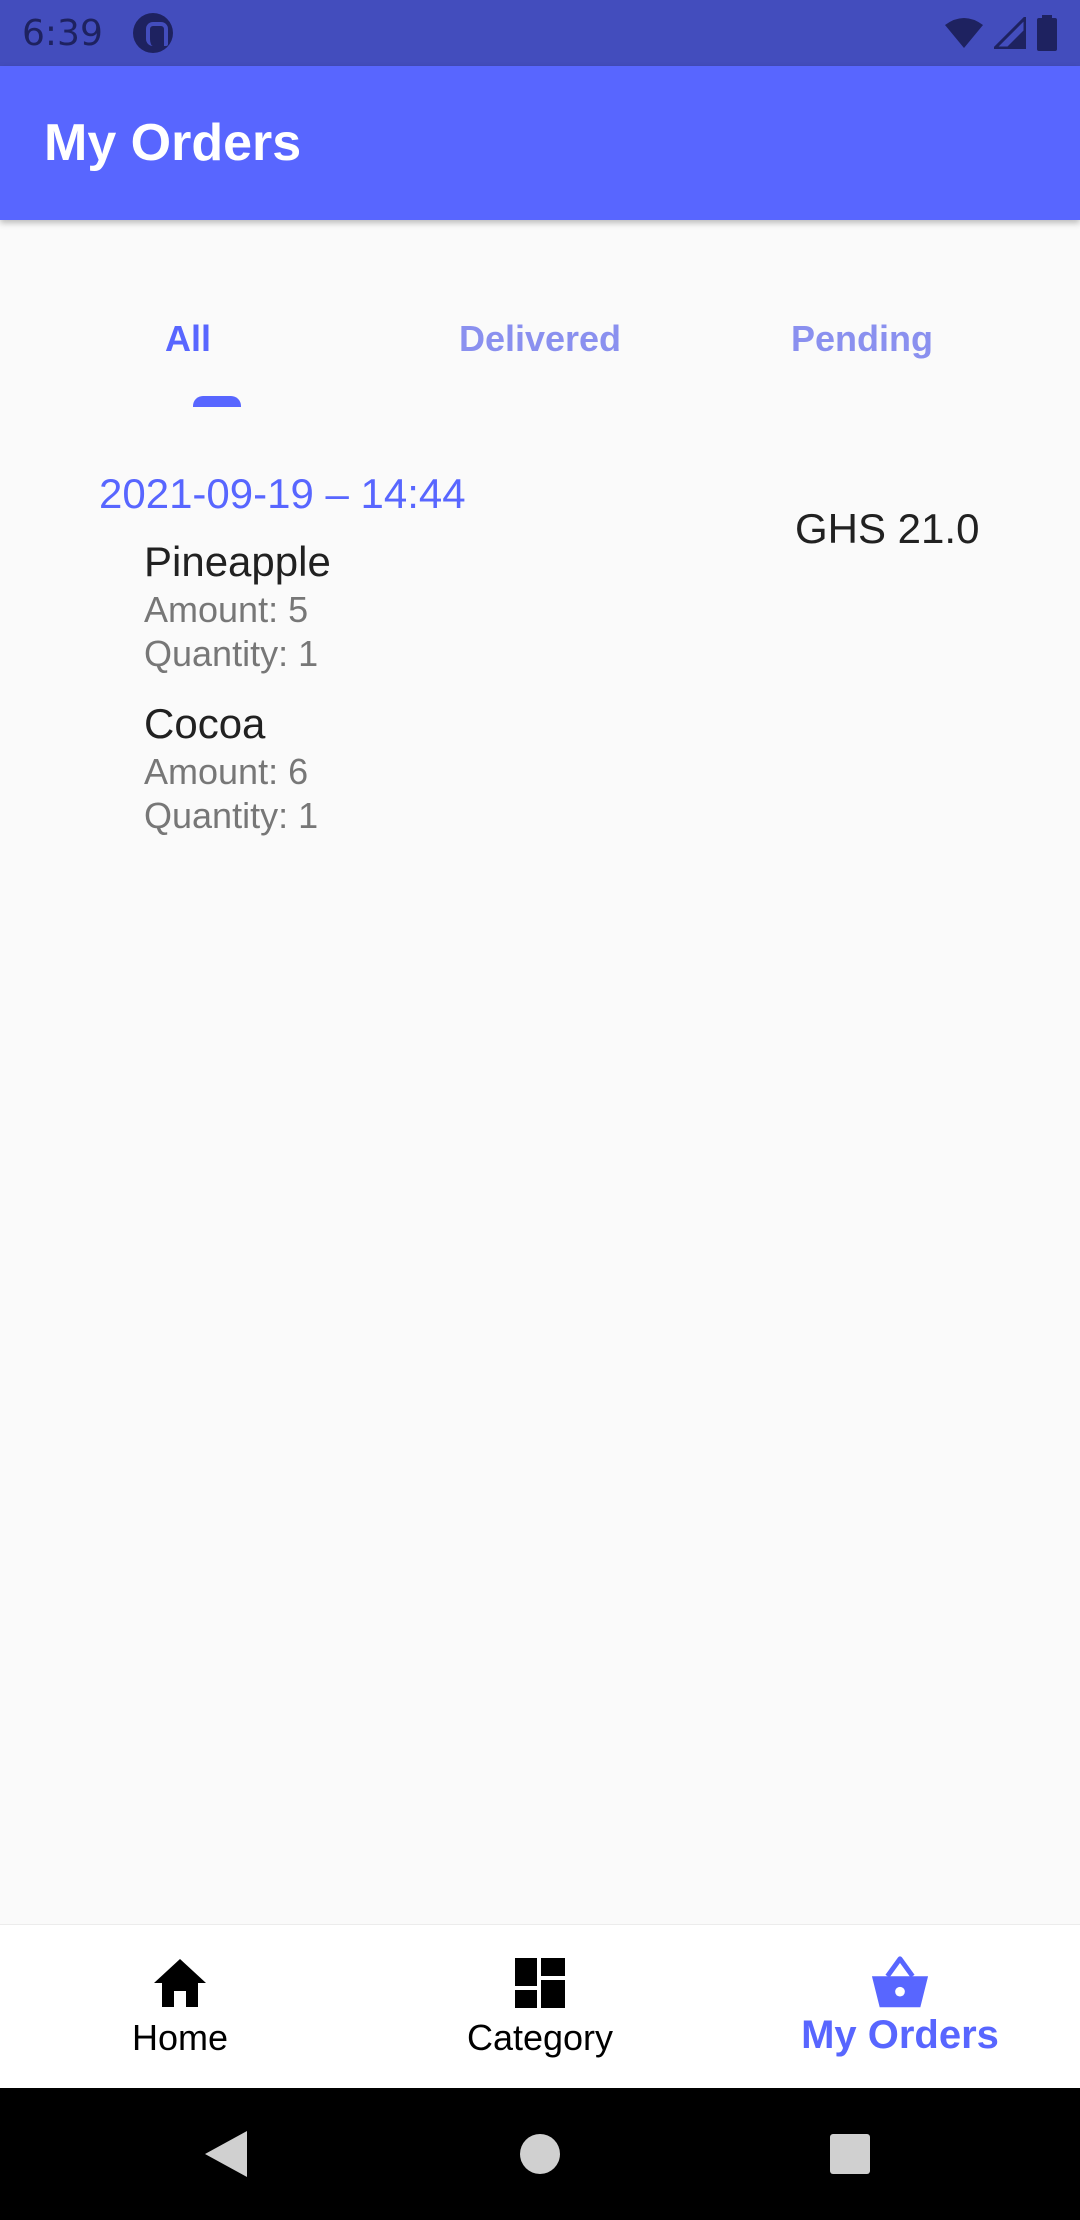  Describe the element at coordinates (1047, 33) in the screenshot. I see `battery-icon` at that location.